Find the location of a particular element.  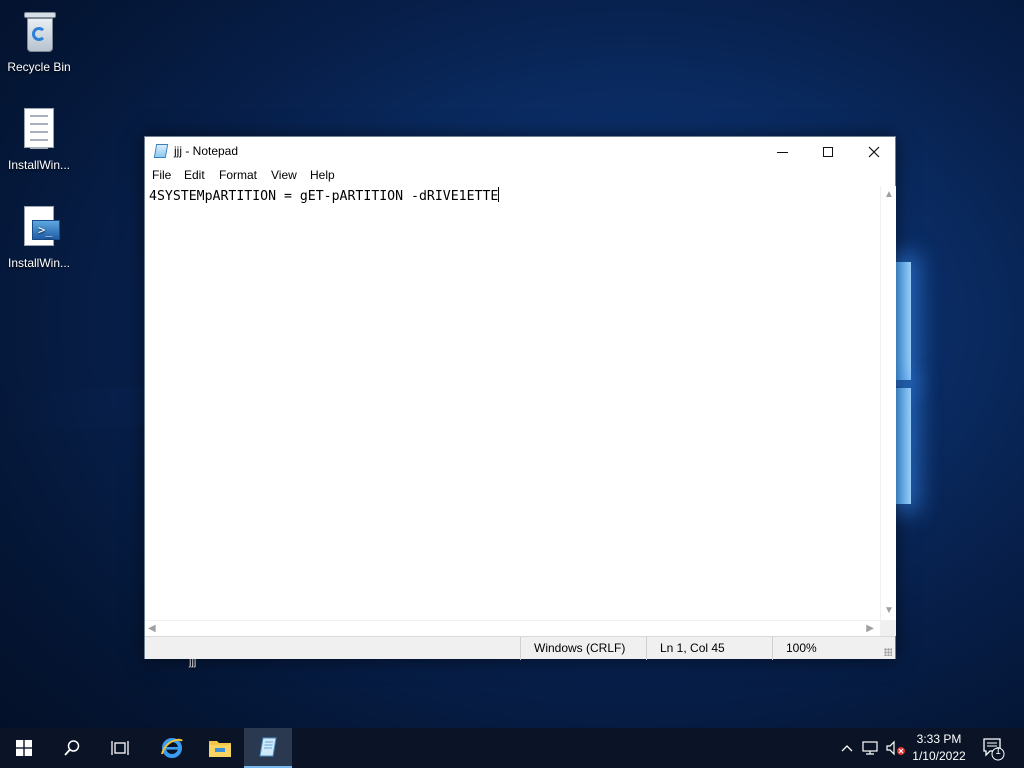

network-icon is located at coordinates (870, 748).